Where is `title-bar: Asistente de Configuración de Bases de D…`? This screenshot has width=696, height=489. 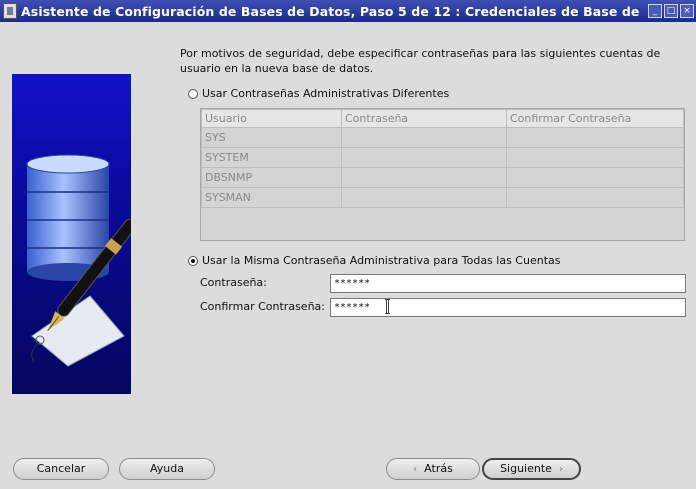 title-bar: Asistente de Configuración de Bases de D… is located at coordinates (348, 11).